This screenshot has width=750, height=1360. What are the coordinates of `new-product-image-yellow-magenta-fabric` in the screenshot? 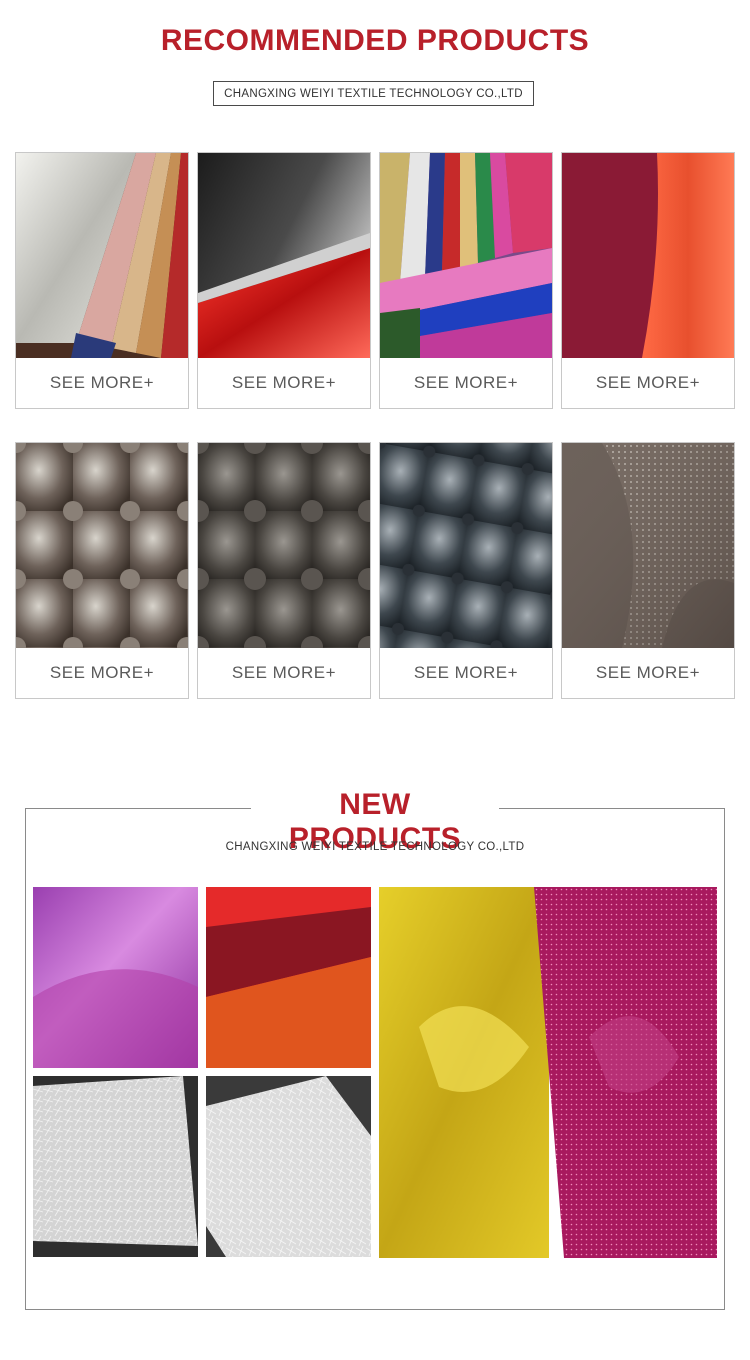 It's located at (548, 1072).